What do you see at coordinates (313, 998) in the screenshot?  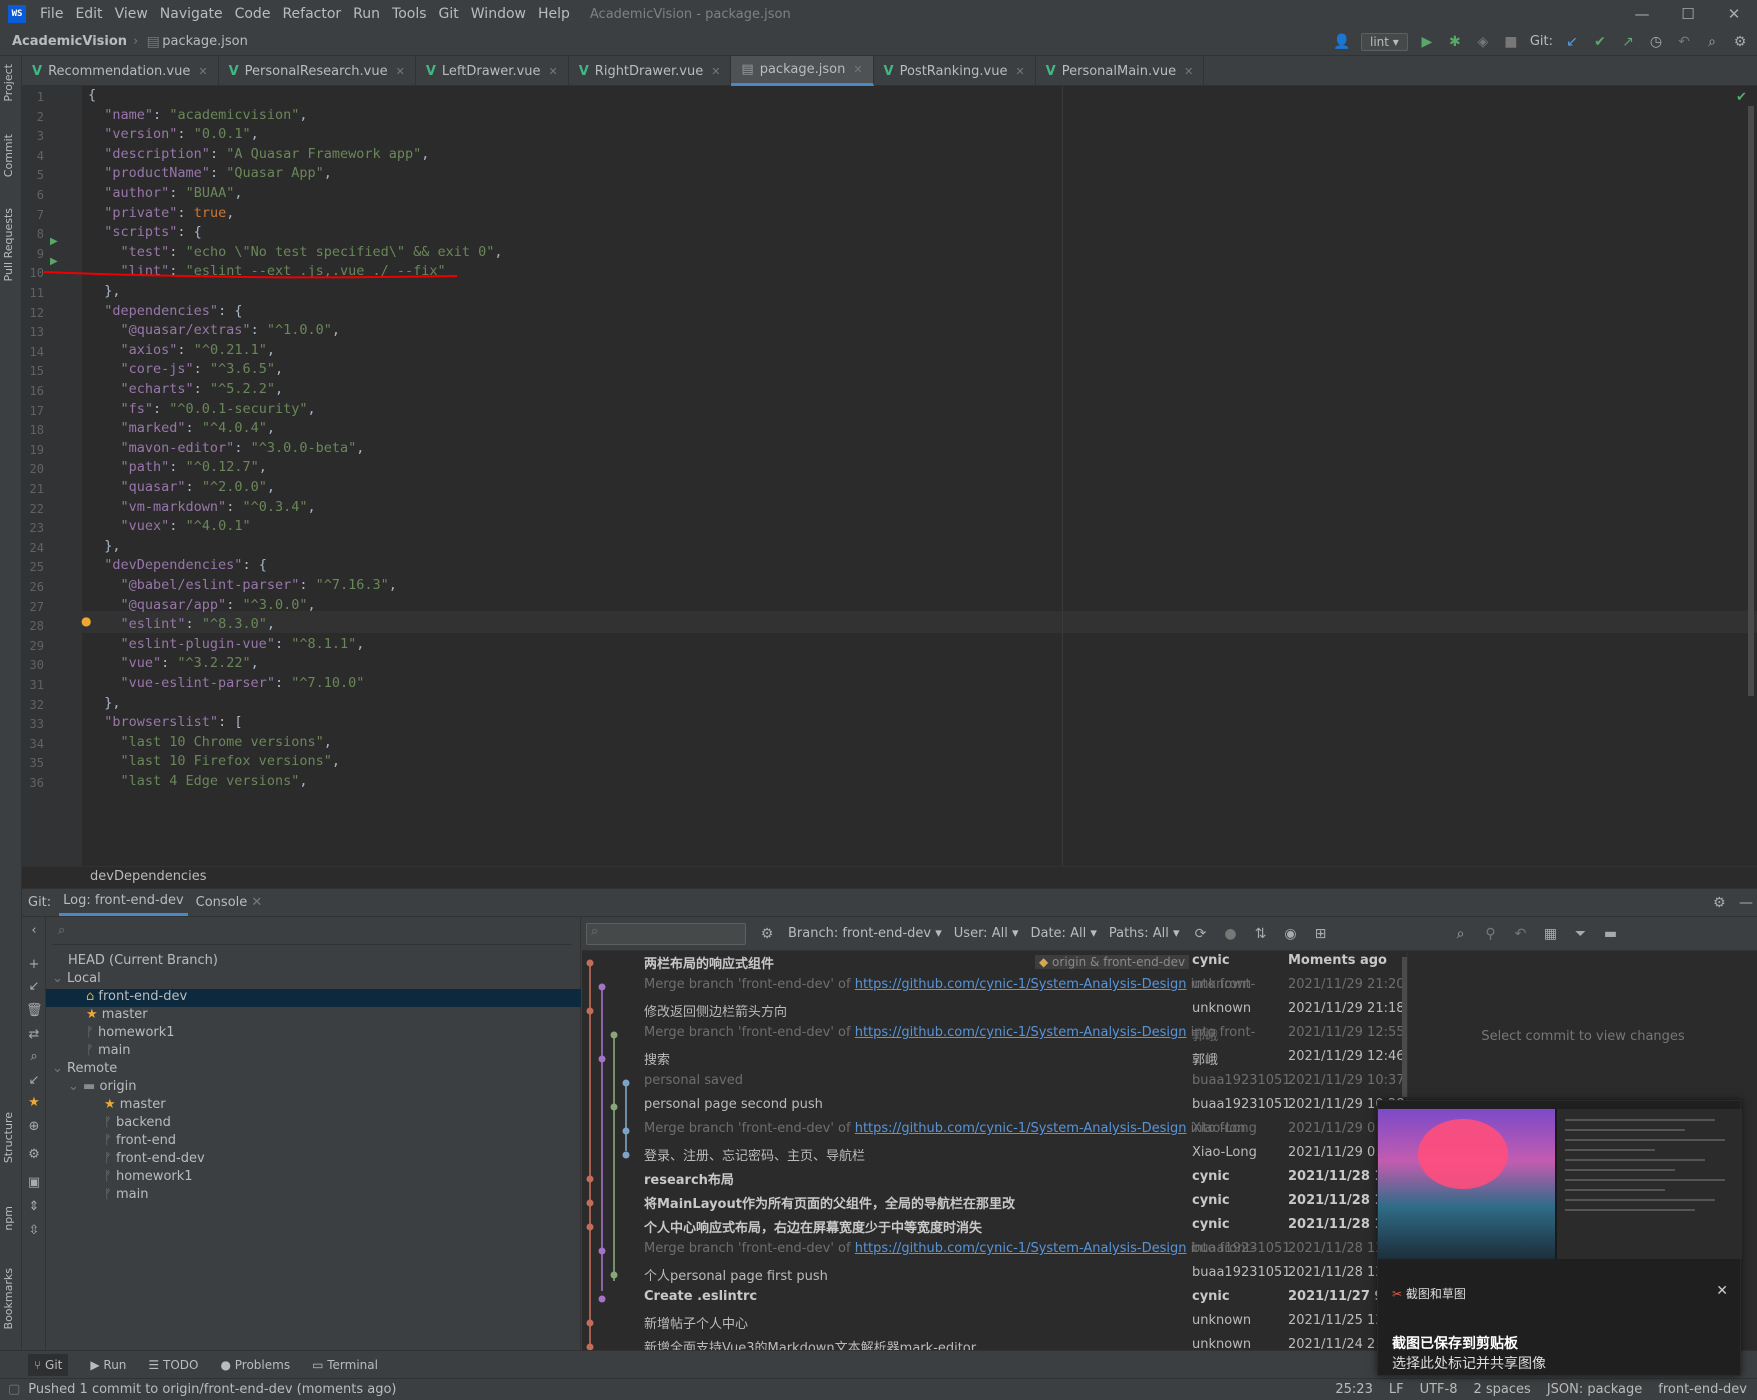 I see `tree-local-front-end-dev: ⌂ front-end-dev` at bounding box center [313, 998].